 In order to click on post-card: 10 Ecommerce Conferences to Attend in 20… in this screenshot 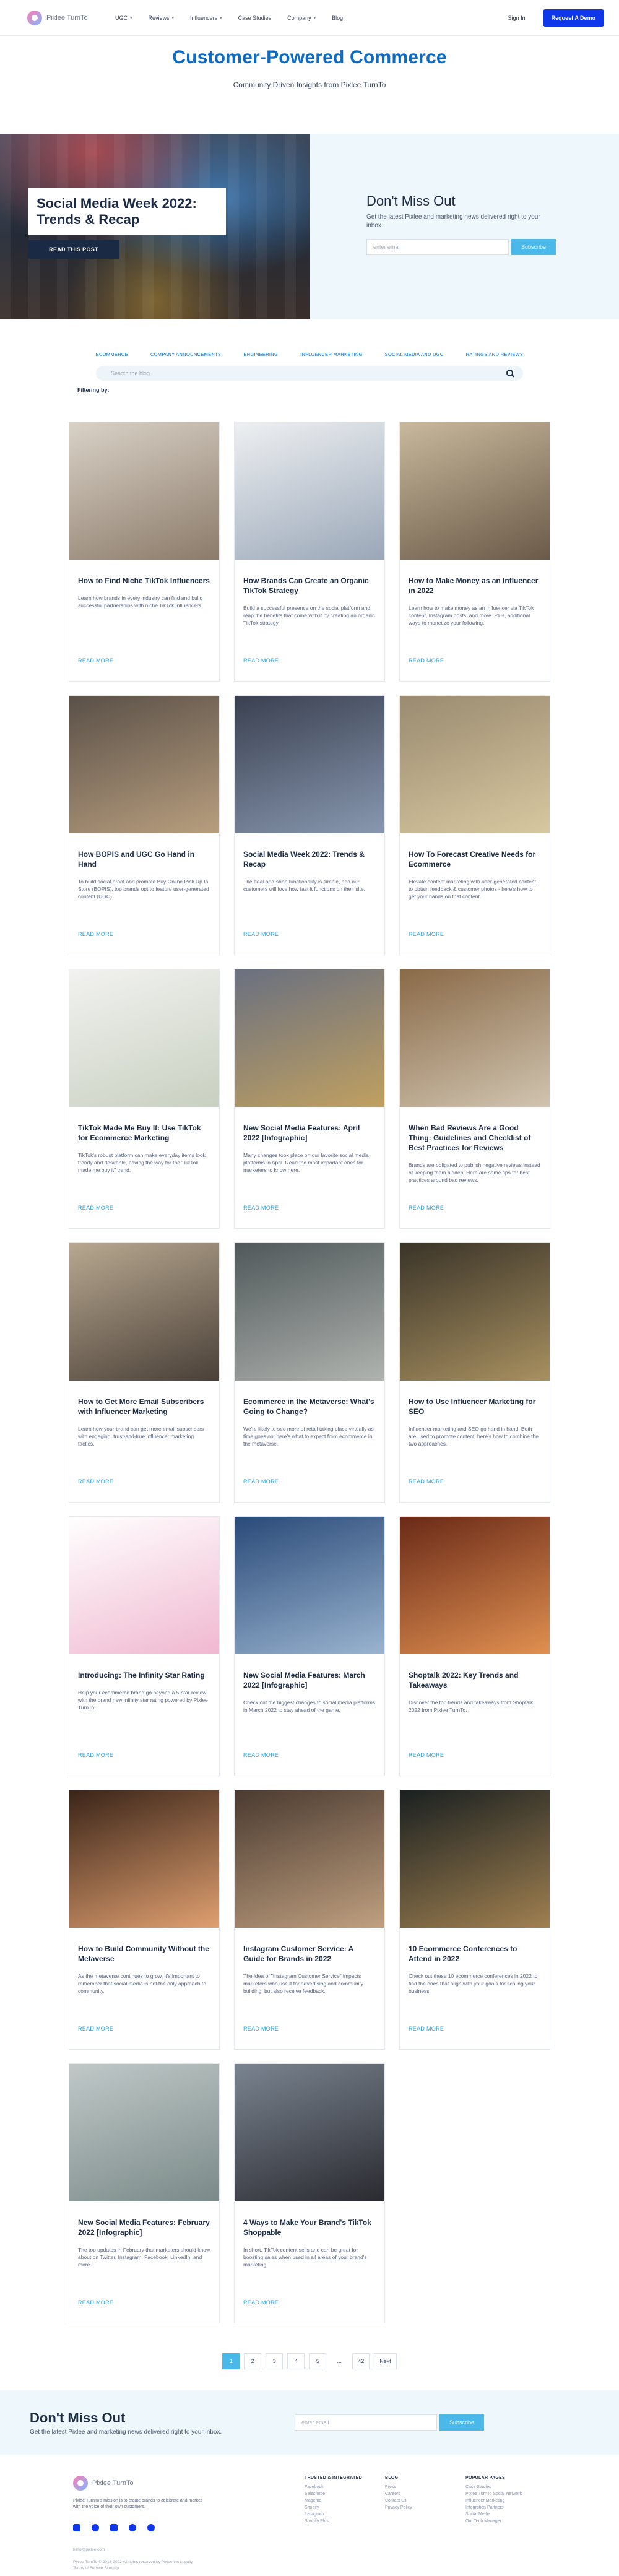, I will do `click(474, 1920)`.